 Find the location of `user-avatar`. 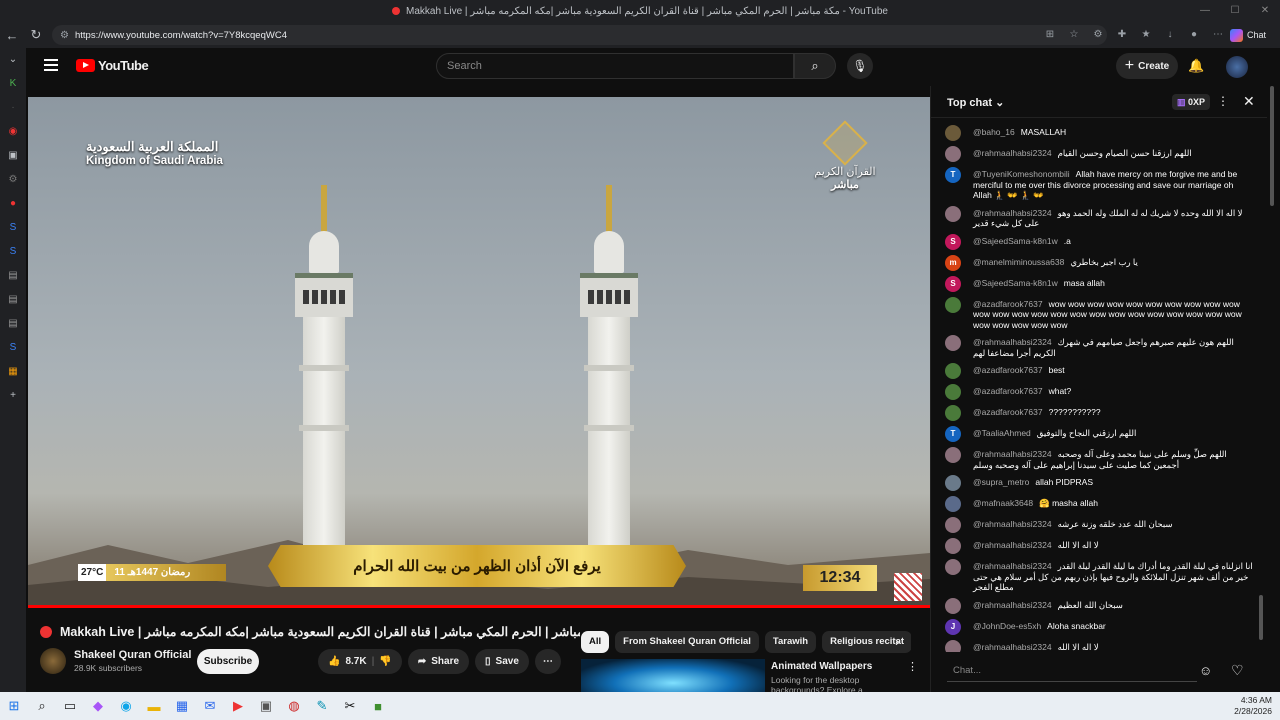

user-avatar is located at coordinates (1237, 67).